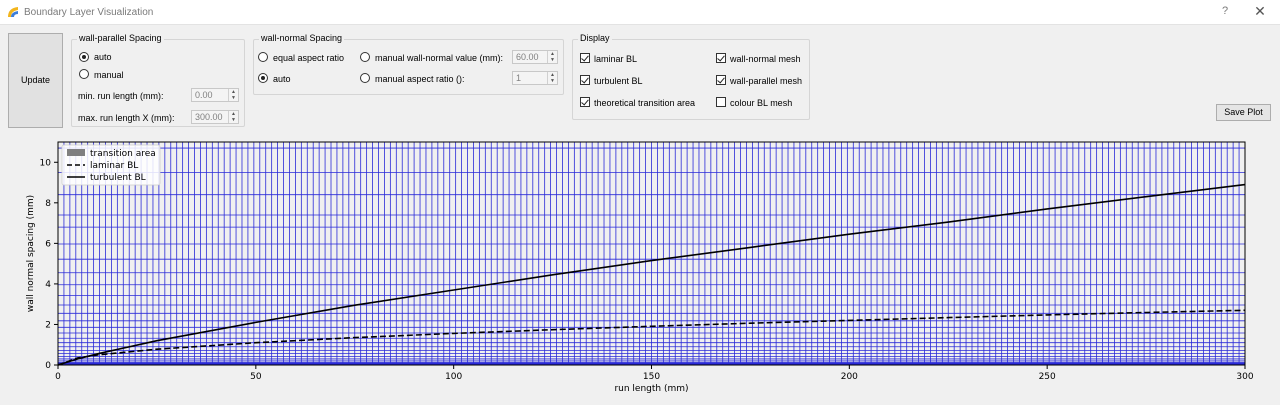 The height and width of the screenshot is (405, 1280). I want to click on help-icon: ?, so click(1225, 12).